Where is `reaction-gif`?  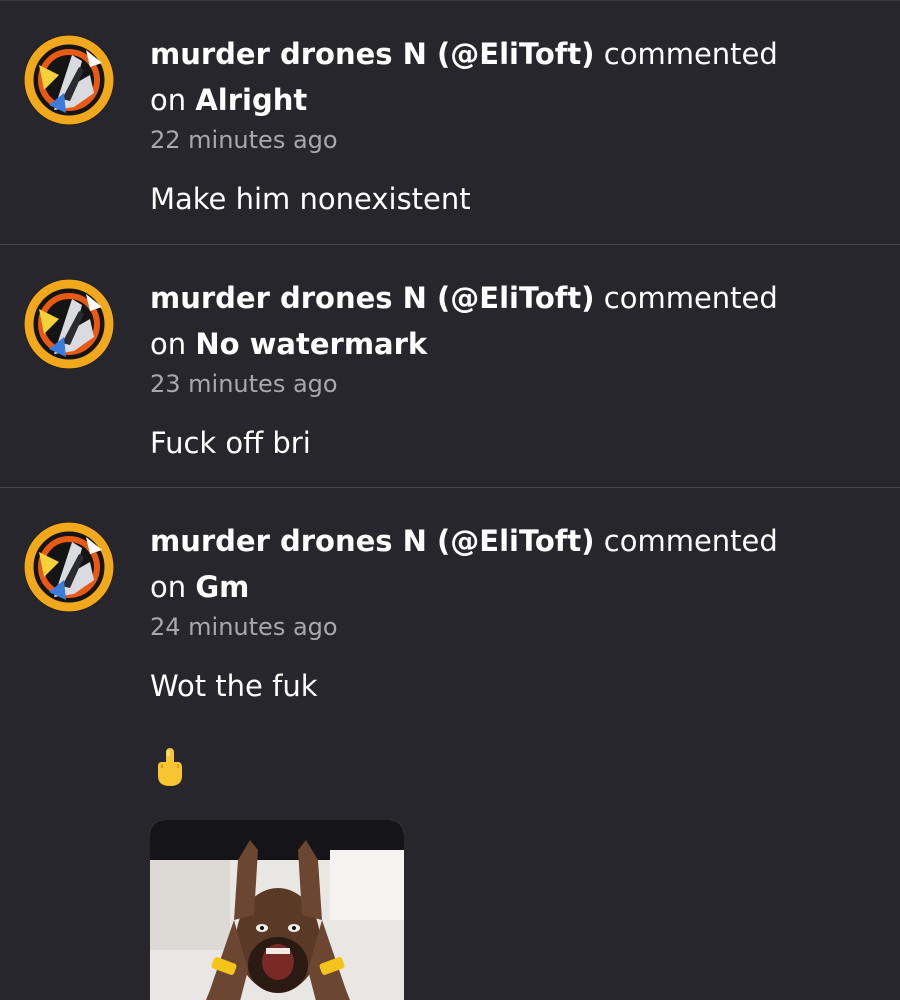 reaction-gif is located at coordinates (277, 910).